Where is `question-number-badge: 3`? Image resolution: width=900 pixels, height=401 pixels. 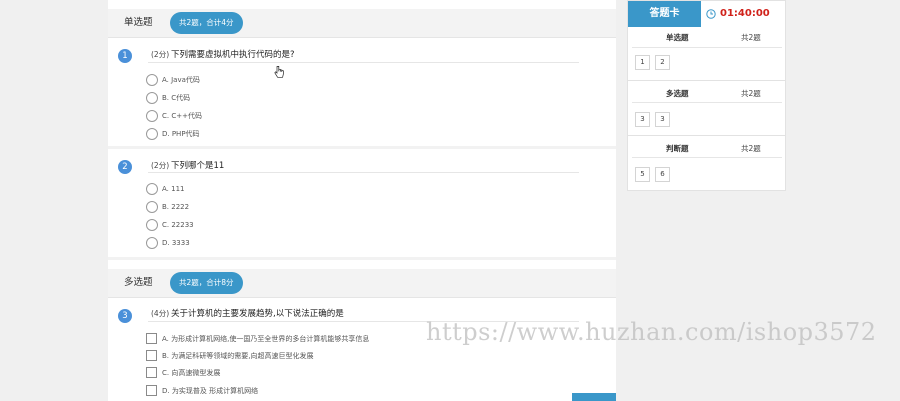 question-number-badge: 3 is located at coordinates (125, 316).